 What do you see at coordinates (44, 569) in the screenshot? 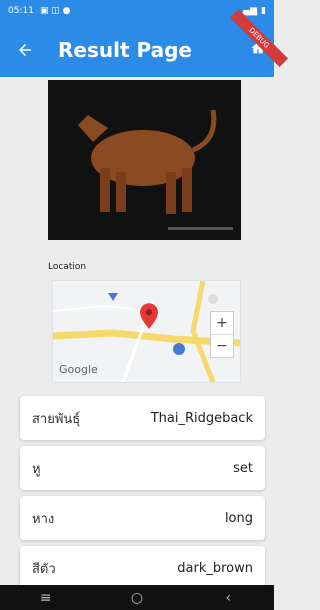
I see `result-label: สีตัว` at bounding box center [44, 569].